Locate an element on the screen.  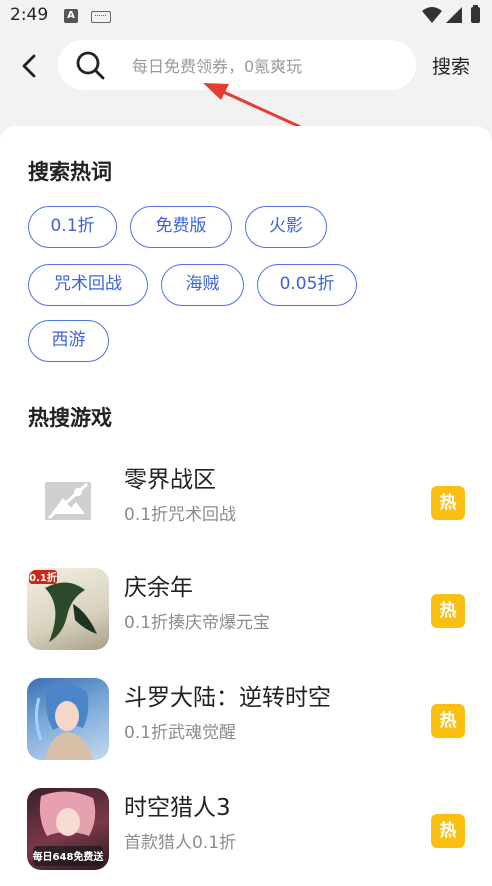
tag-item: 火影 is located at coordinates (286, 227).